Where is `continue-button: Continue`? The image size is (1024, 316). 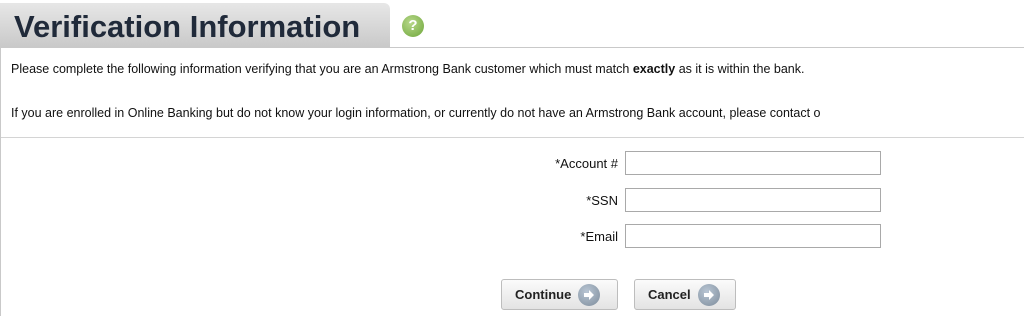
continue-button: Continue is located at coordinates (559, 294).